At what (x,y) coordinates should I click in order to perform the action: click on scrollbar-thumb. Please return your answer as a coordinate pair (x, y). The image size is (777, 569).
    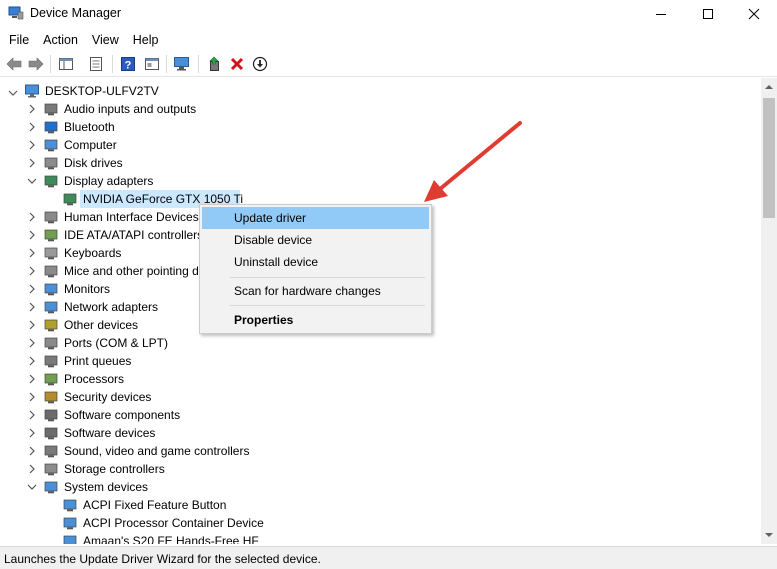
    Looking at the image, I should click on (769, 158).